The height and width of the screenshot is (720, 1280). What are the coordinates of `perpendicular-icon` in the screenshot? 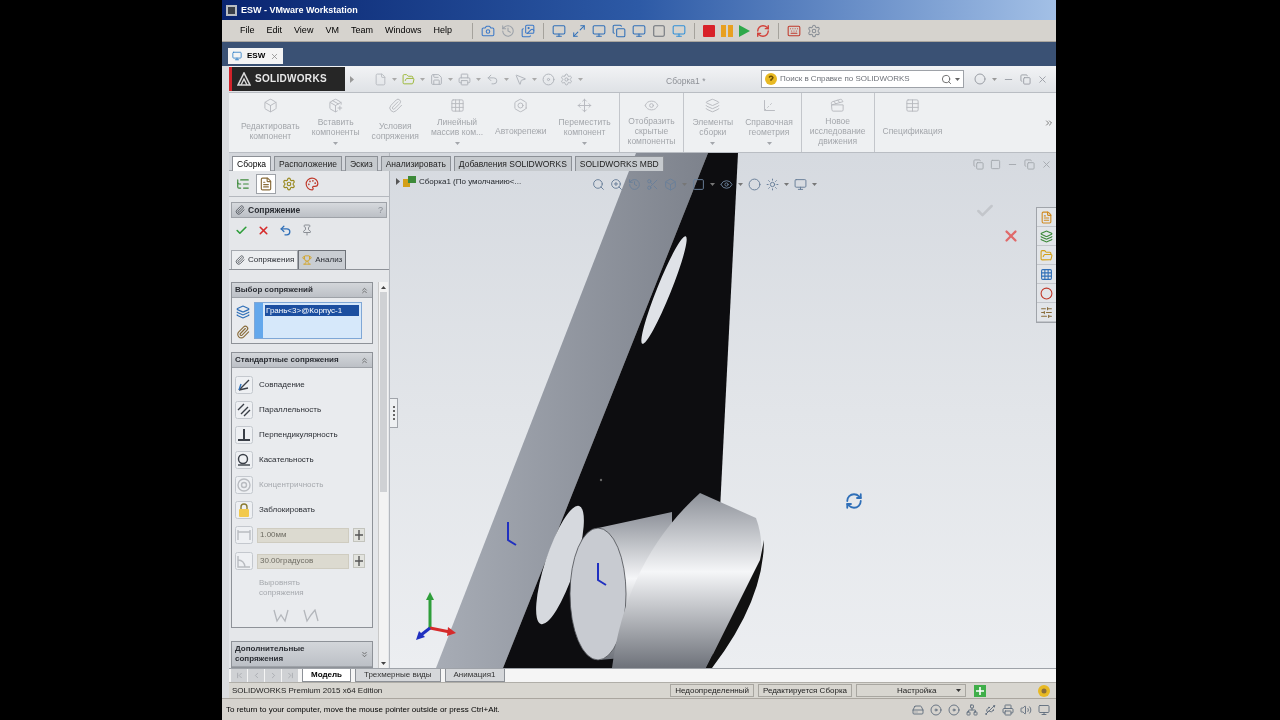 It's located at (244, 434).